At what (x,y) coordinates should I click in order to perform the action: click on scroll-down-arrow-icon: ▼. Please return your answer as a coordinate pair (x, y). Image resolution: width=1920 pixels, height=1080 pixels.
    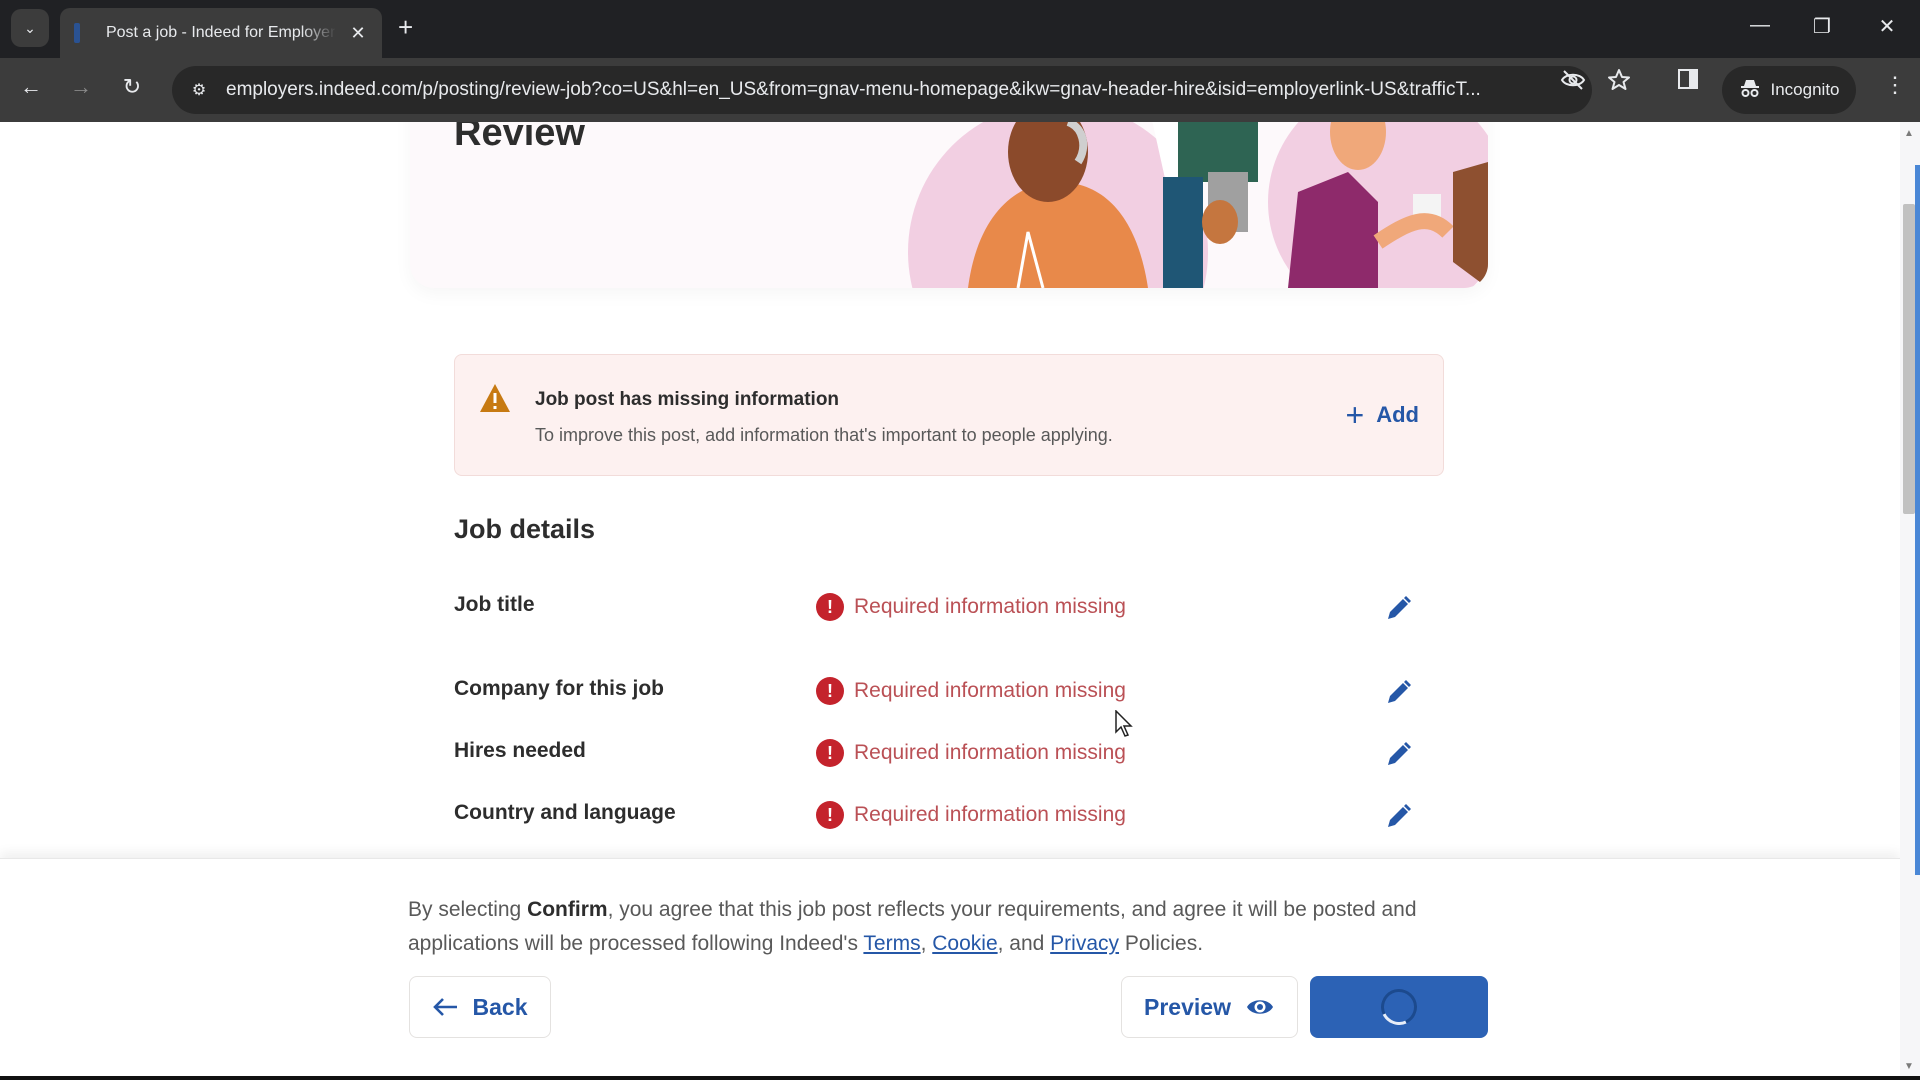
    Looking at the image, I should click on (1909, 1066).